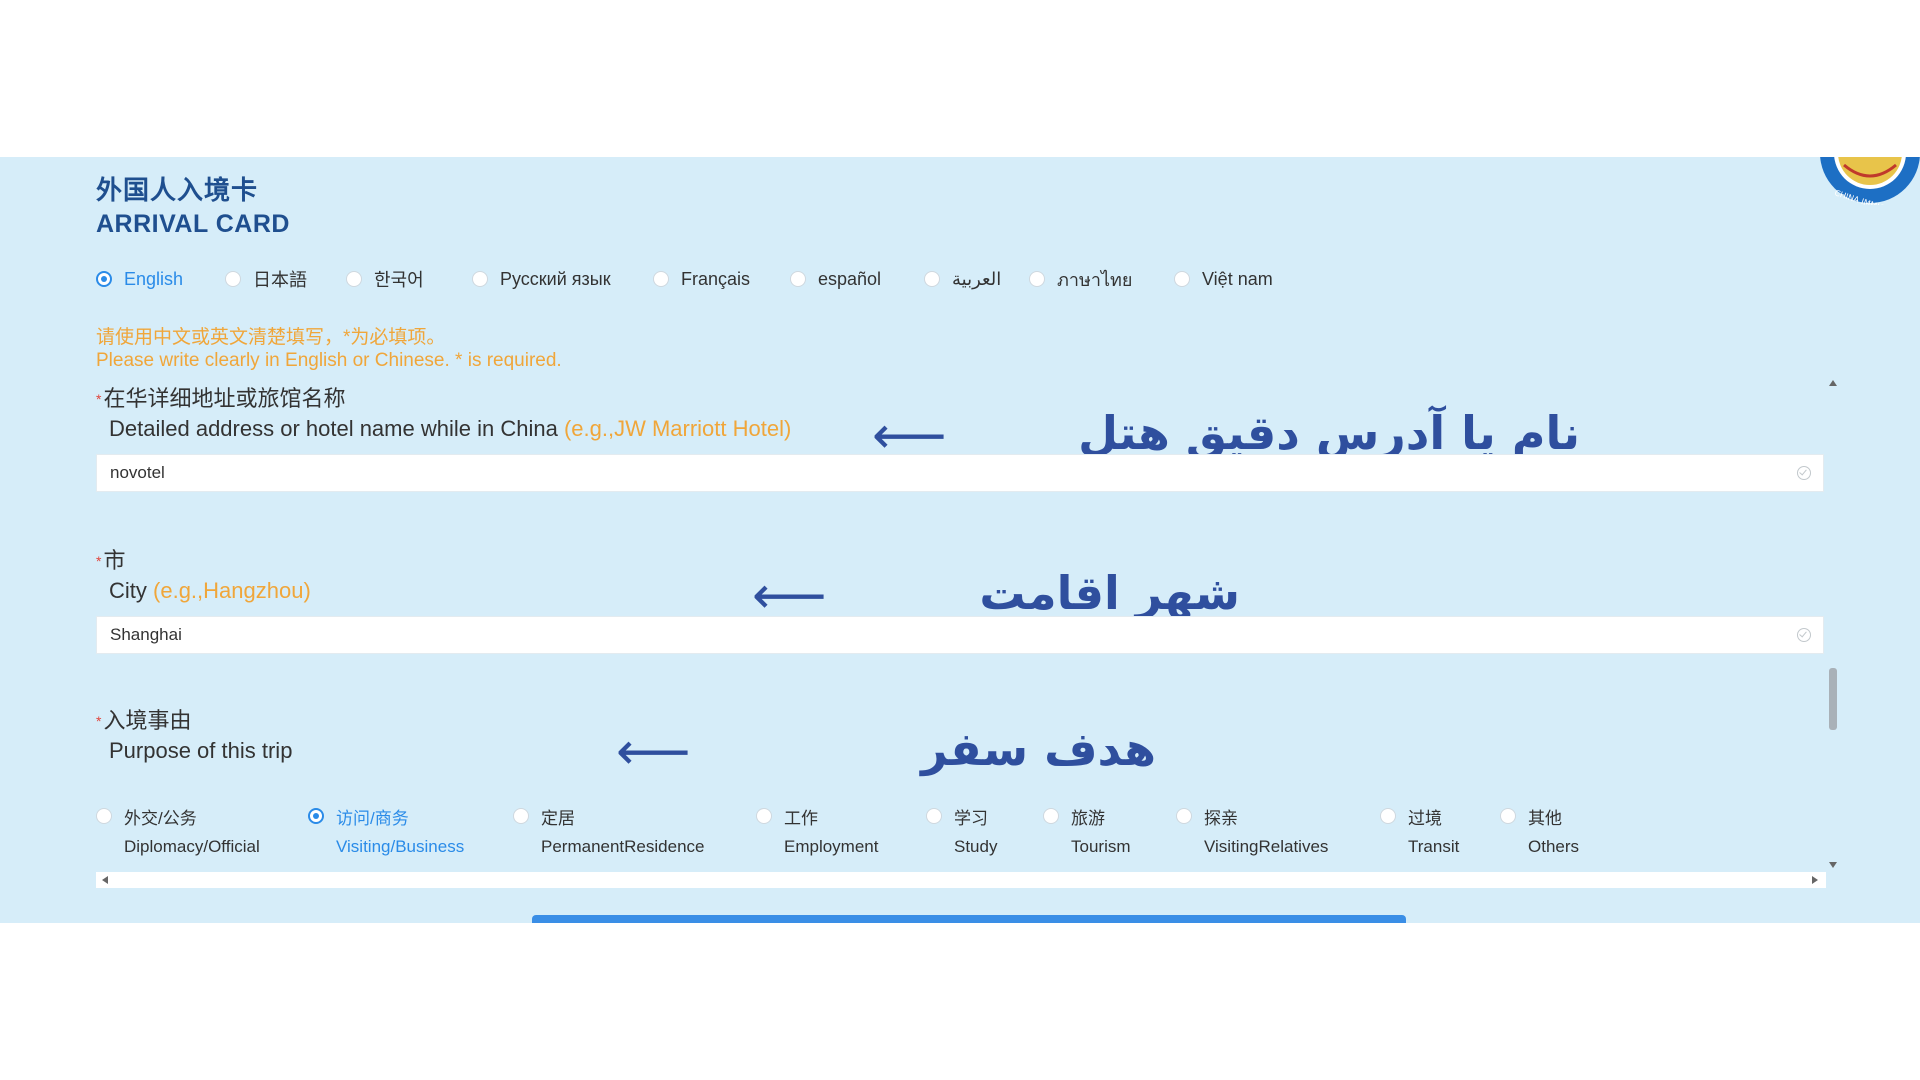  What do you see at coordinates (201, 750) in the screenshot?
I see `purpose-label-en: Purpose of this trip` at bounding box center [201, 750].